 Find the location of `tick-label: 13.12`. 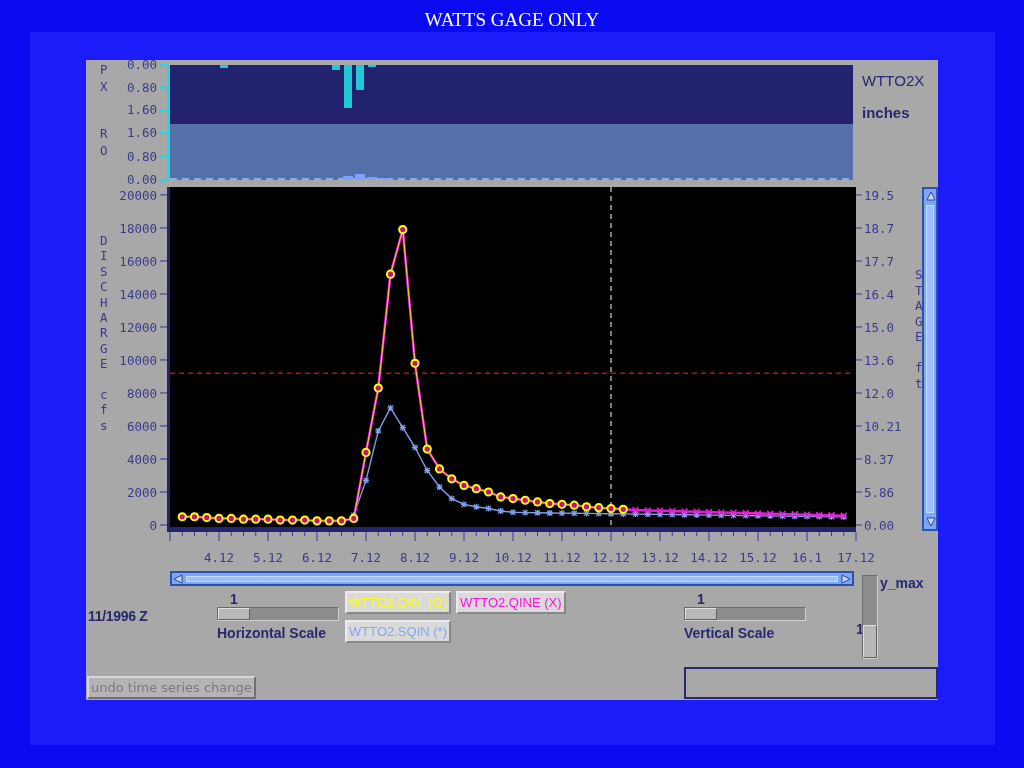

tick-label: 13.12 is located at coordinates (660, 557).